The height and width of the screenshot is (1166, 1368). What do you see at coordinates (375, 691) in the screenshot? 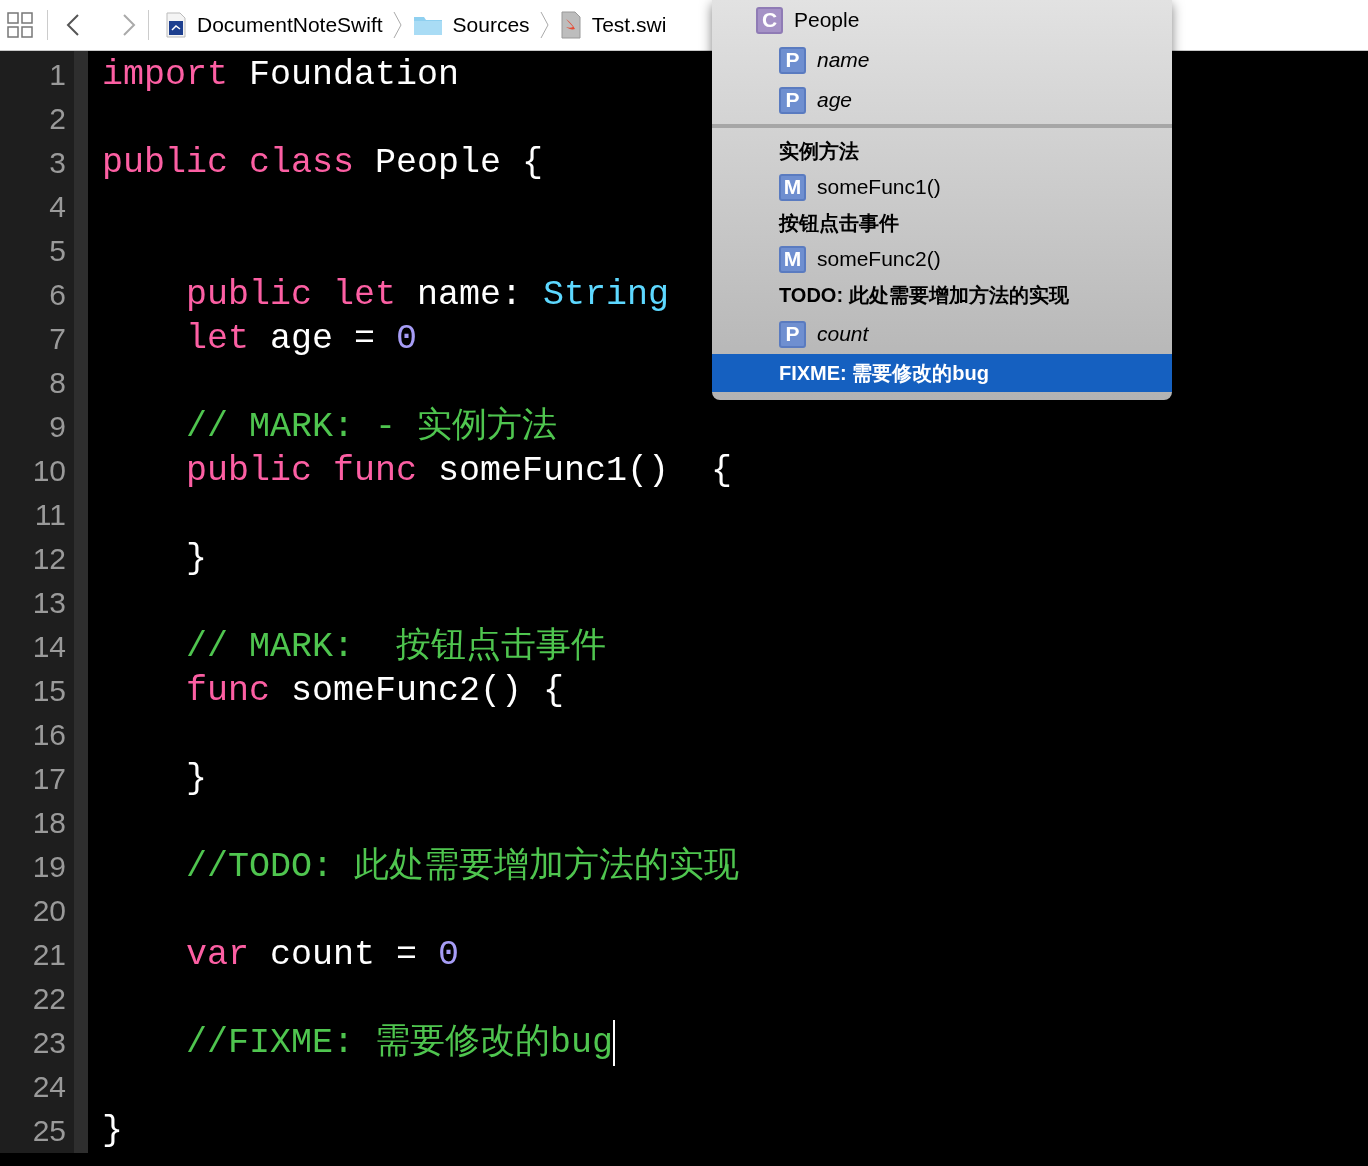
I see `code-line: func someFunc2() {` at bounding box center [375, 691].